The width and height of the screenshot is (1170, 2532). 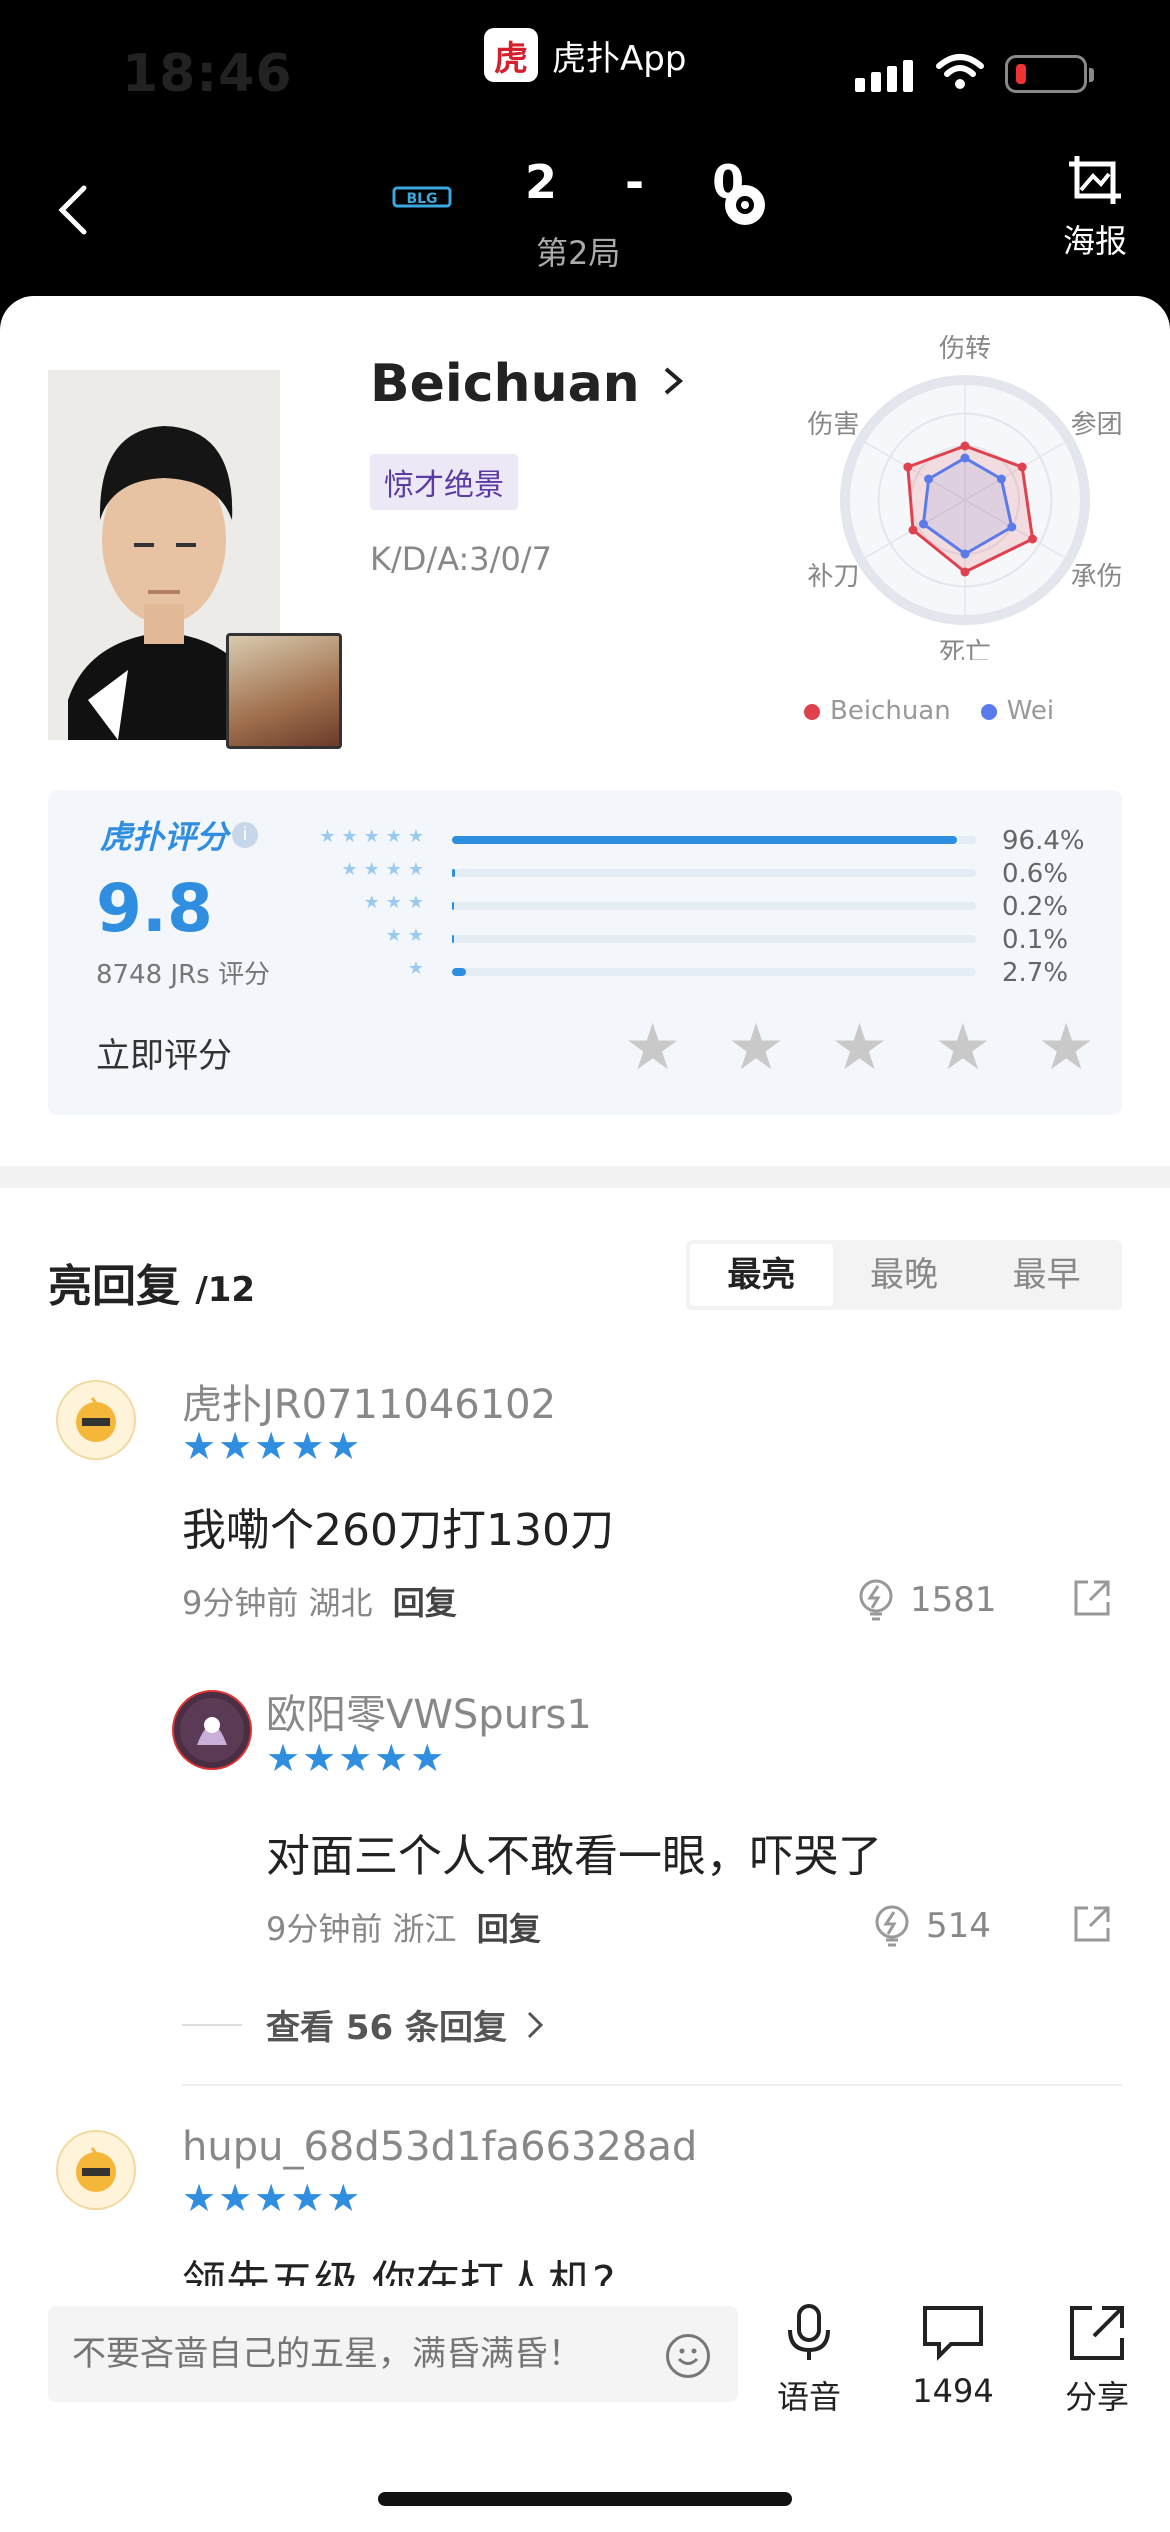 I want to click on emoji-icon, so click(x=688, y=2356).